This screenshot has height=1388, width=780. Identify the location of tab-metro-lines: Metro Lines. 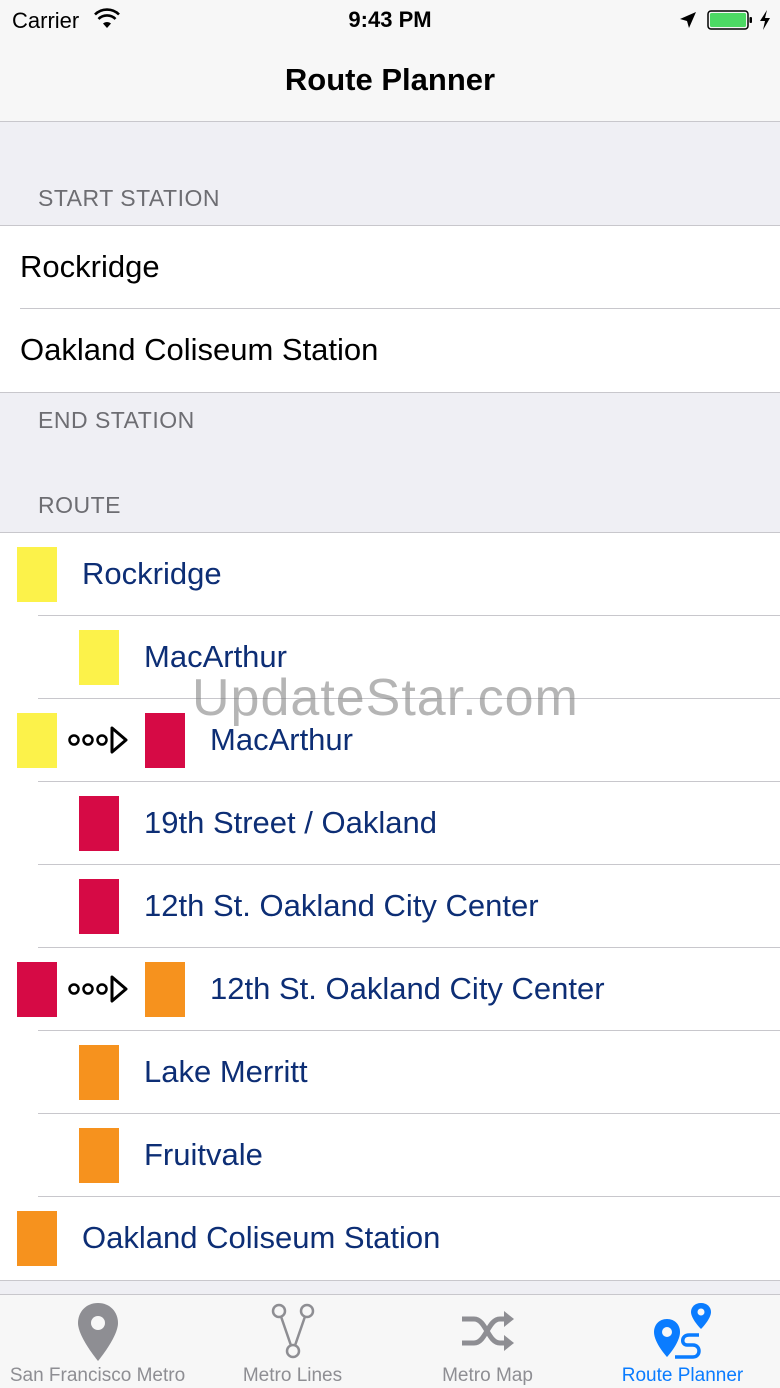
(292, 1341).